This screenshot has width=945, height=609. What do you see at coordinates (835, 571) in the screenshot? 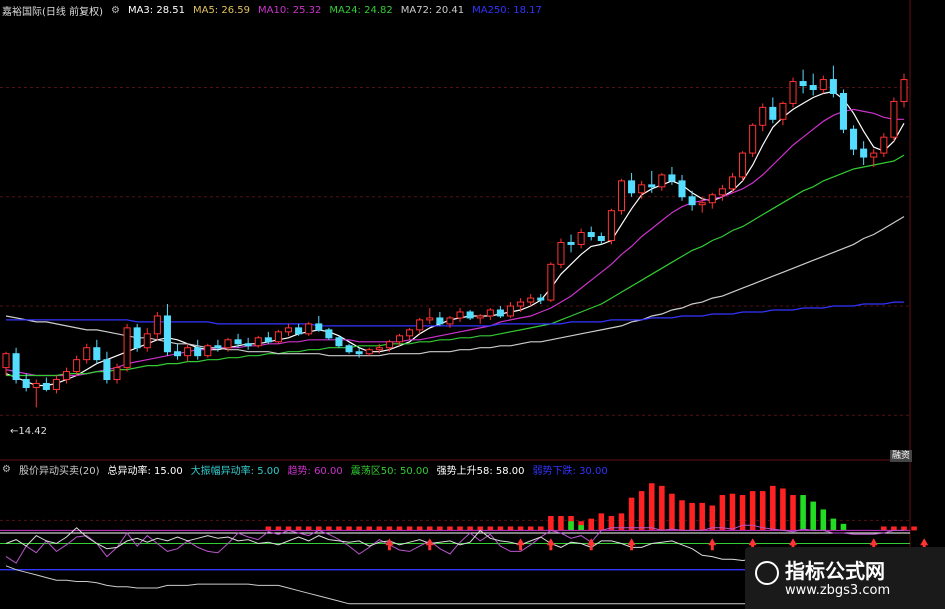
I see `watermark-title: 指标公式网` at bounding box center [835, 571].